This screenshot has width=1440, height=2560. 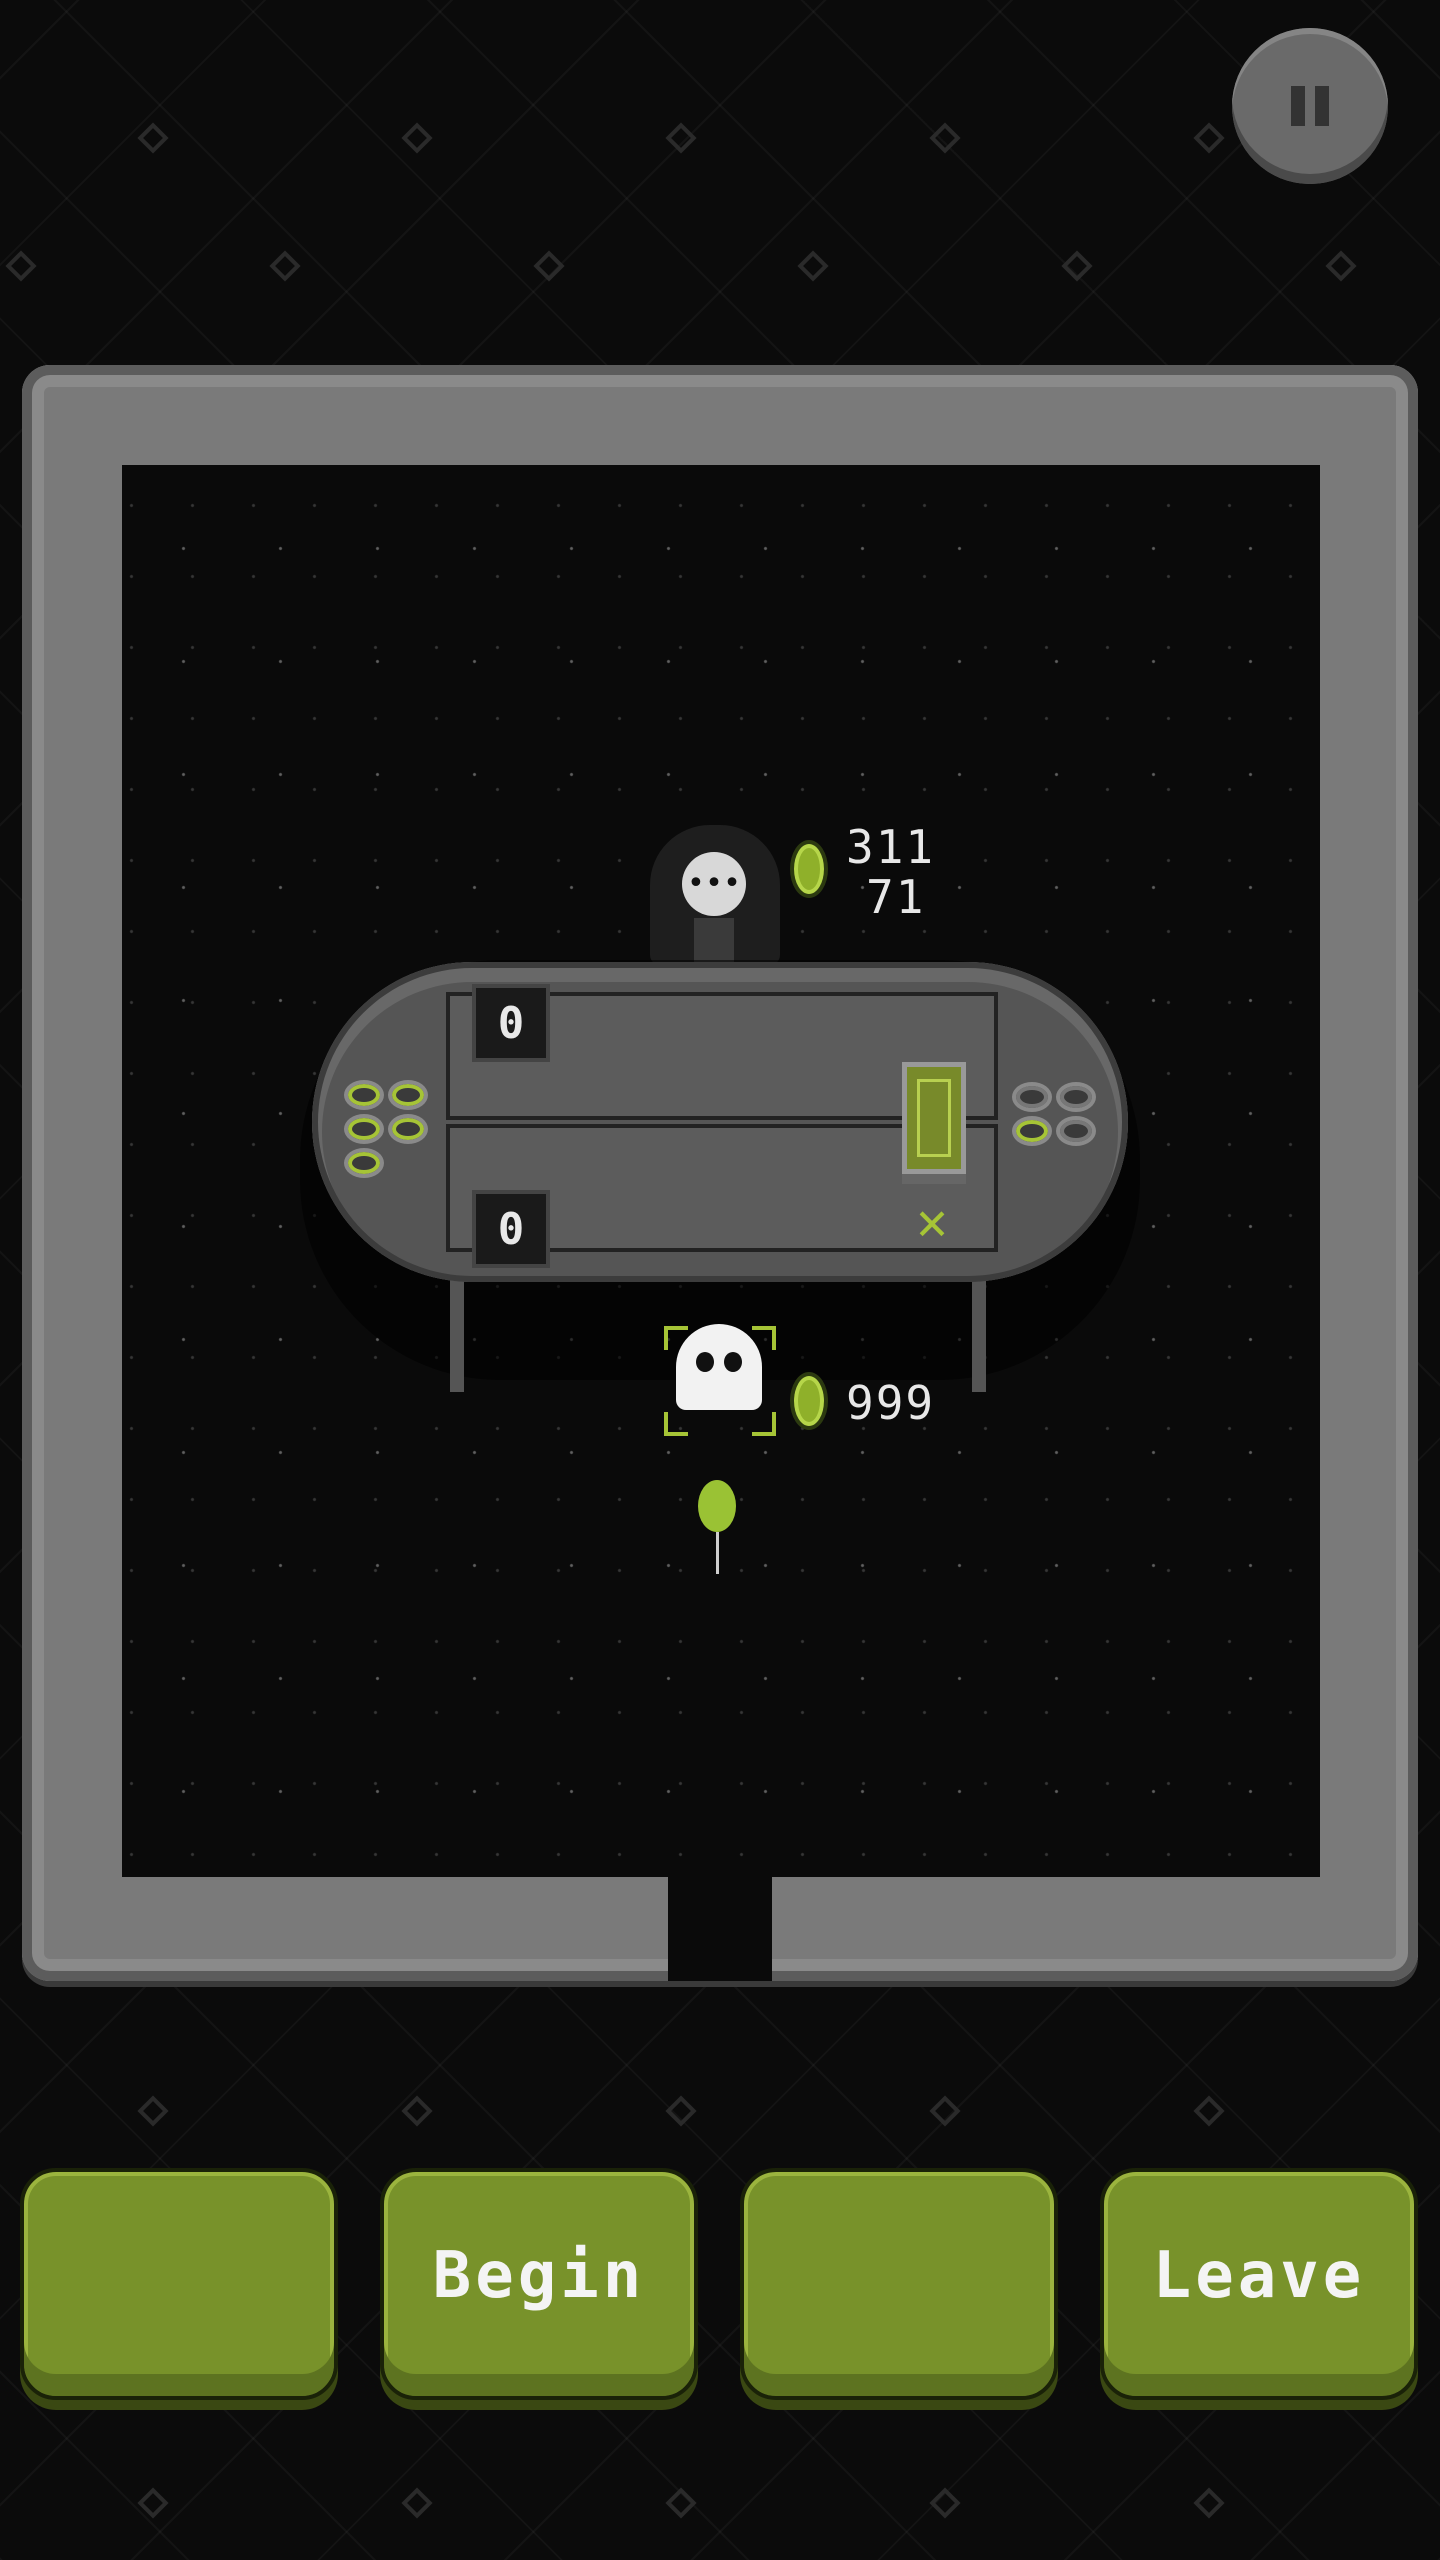 What do you see at coordinates (891, 847) in the screenshot?
I see `dealer-coins: 311` at bounding box center [891, 847].